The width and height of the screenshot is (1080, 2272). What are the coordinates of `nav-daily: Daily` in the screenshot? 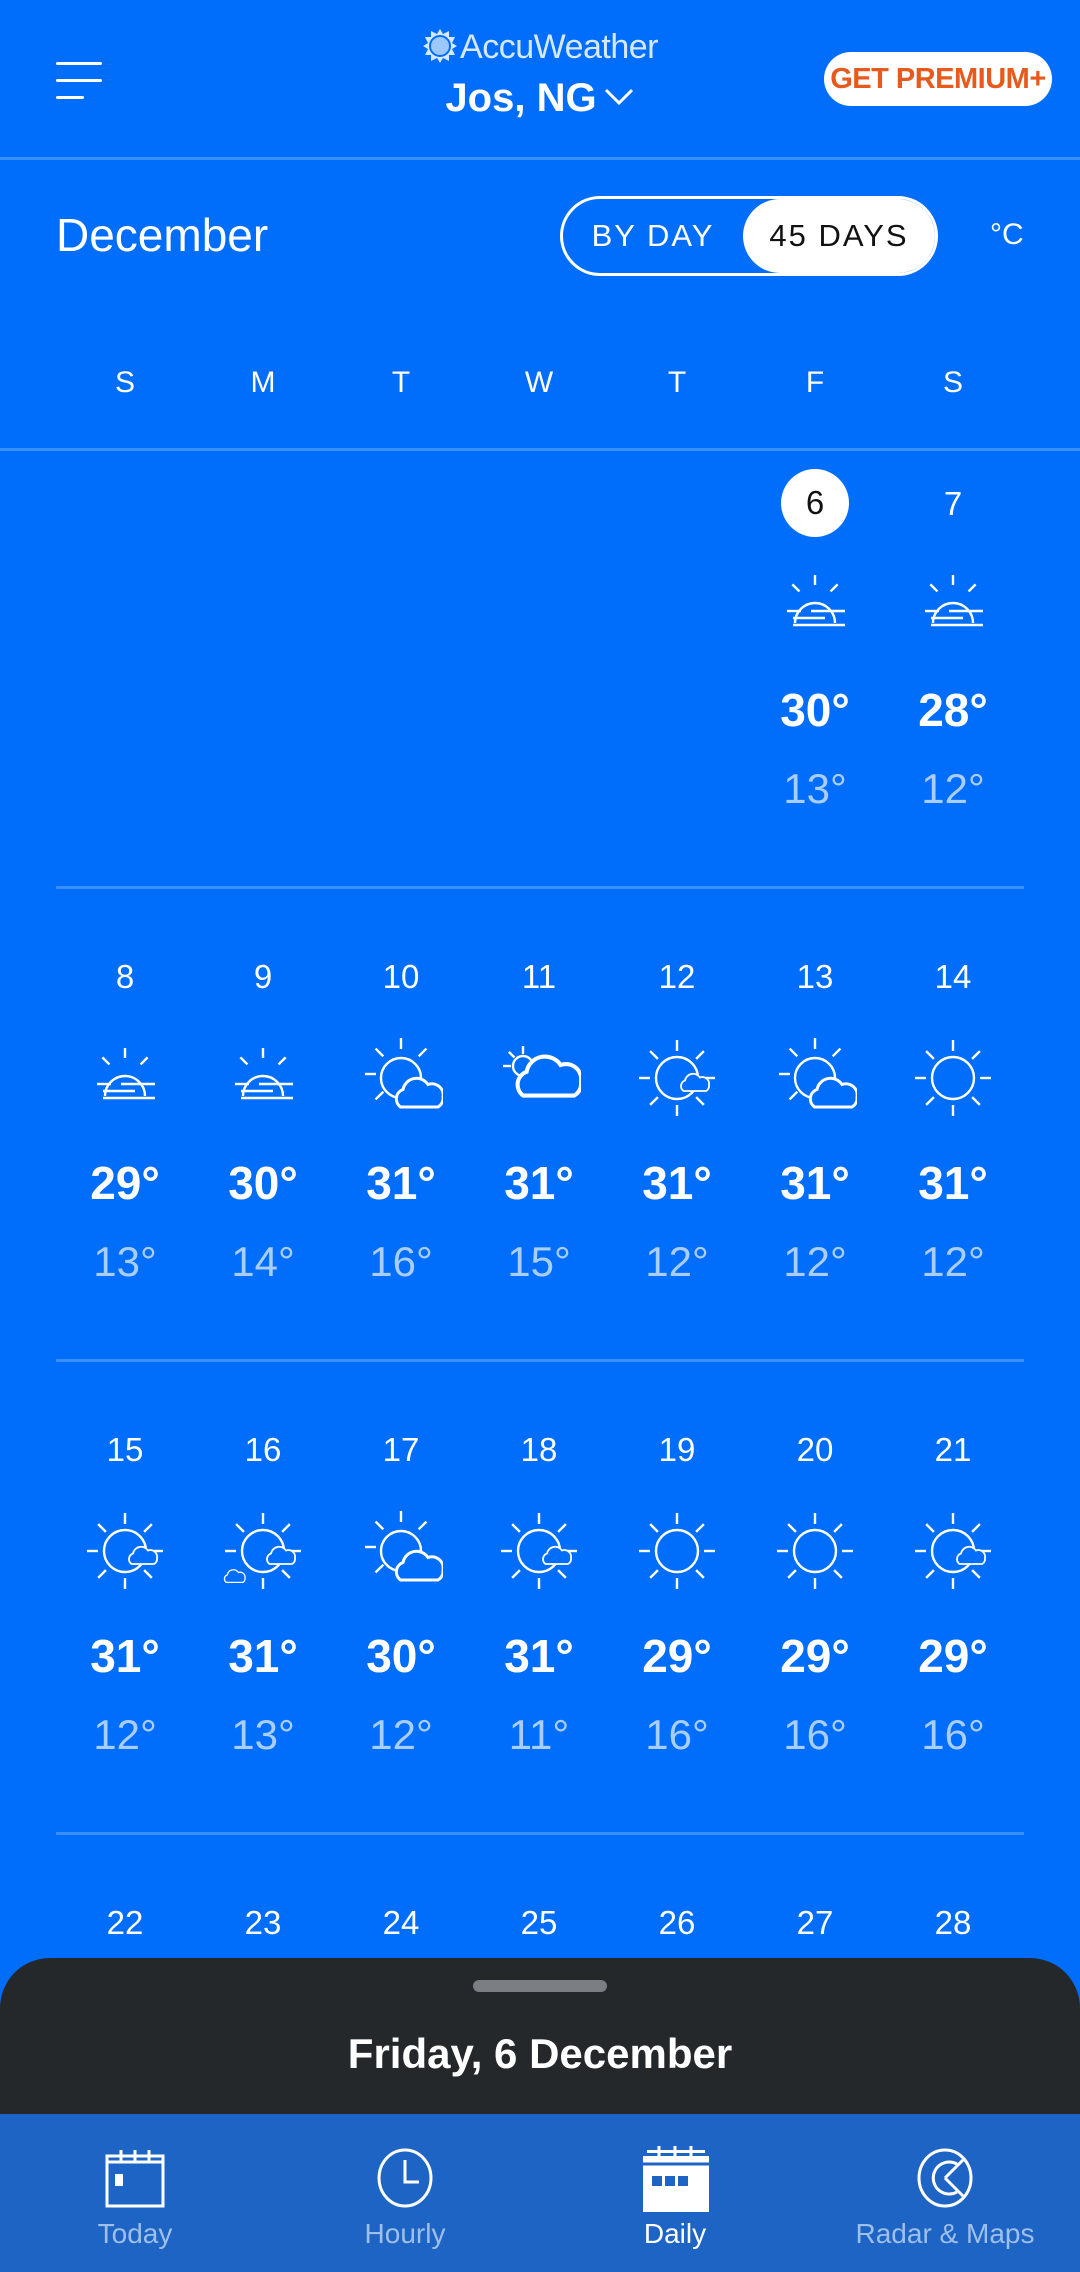 It's located at (675, 2193).